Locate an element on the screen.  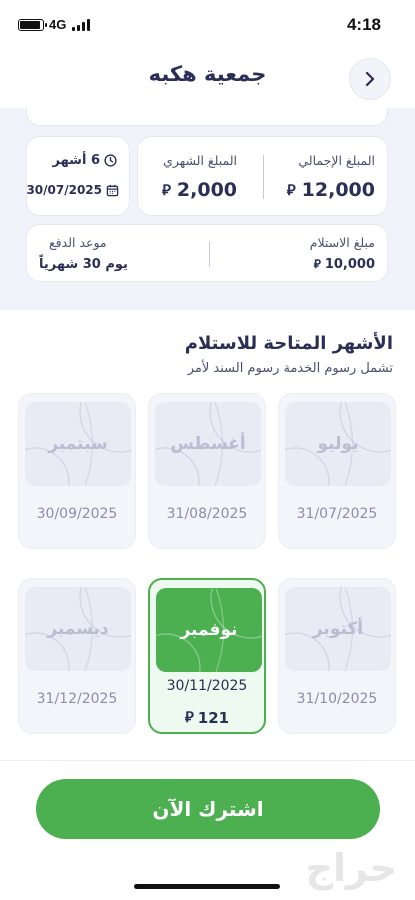
month-name: سبتمبر is located at coordinates (78, 444).